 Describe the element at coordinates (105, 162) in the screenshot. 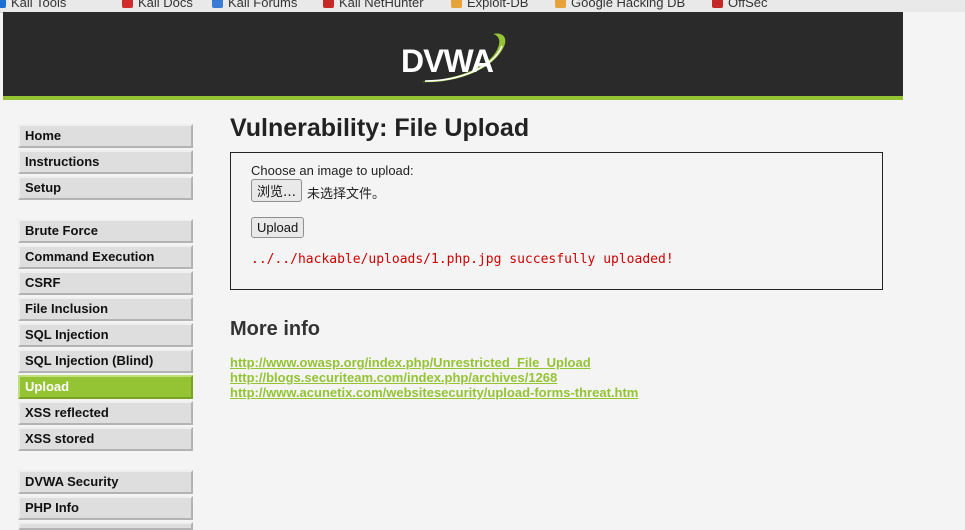

I see `sidebar-item-instructions: Instructions` at that location.